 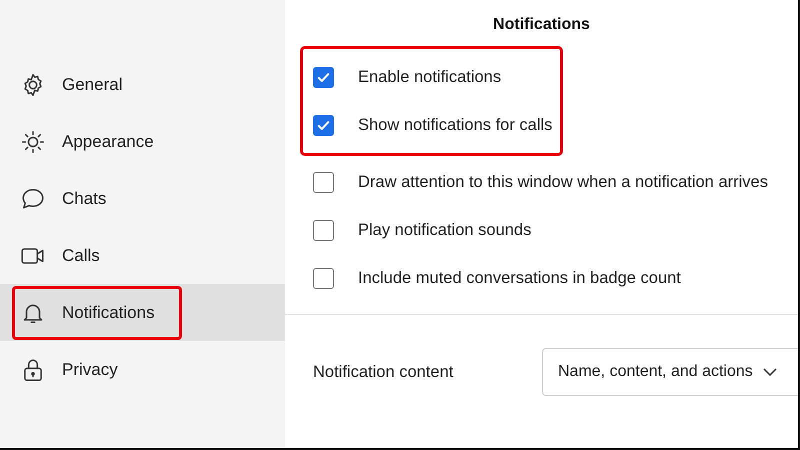 What do you see at coordinates (445, 230) in the screenshot?
I see `option-label: Play notification sounds` at bounding box center [445, 230].